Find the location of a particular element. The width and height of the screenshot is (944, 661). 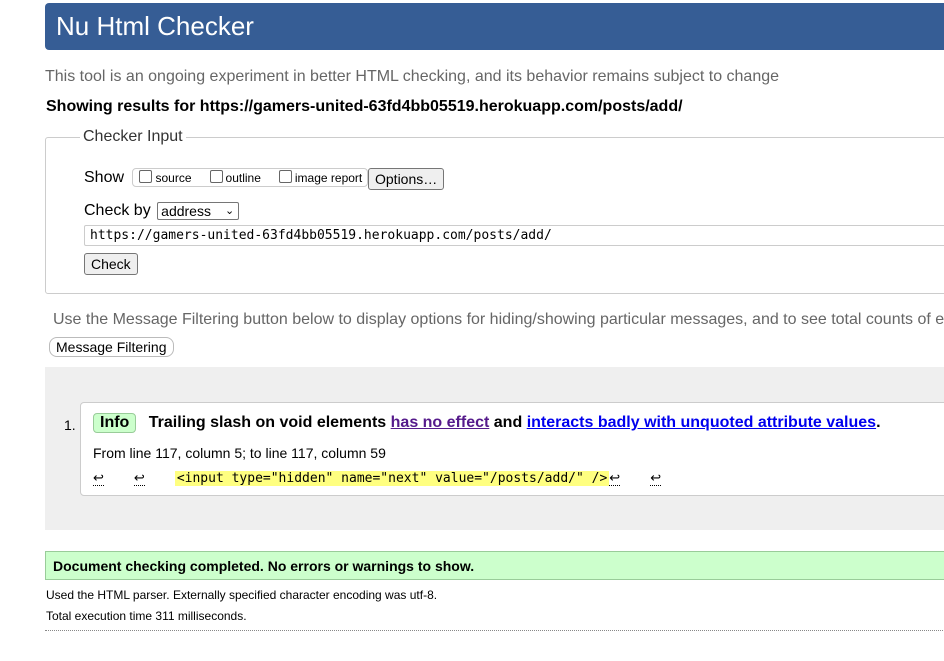

check-by-select: address ⌄ is located at coordinates (198, 211).